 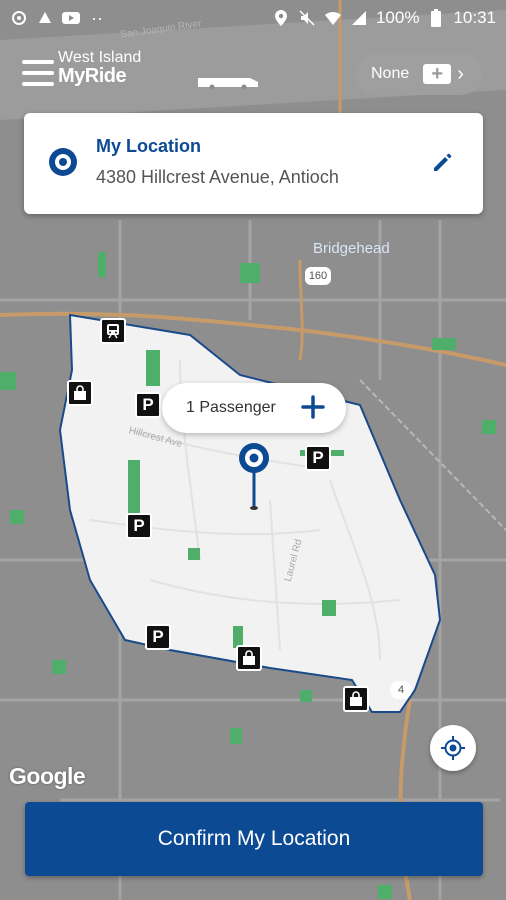 I want to click on app-logo: West Island MyRide, so click(x=158, y=69).